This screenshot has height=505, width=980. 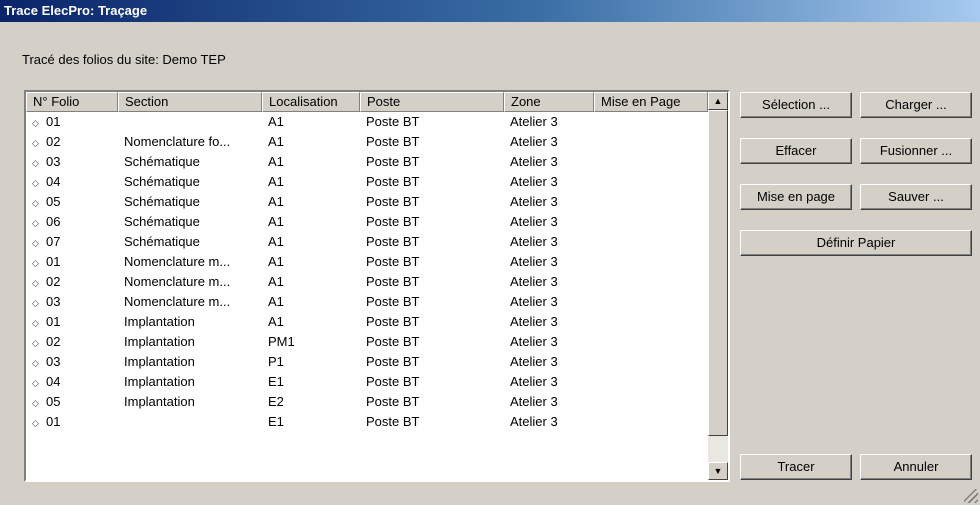 I want to click on table-row: ◇ 07 Schématique A1 Poste BT Atelier 3, so click(x=367, y=242).